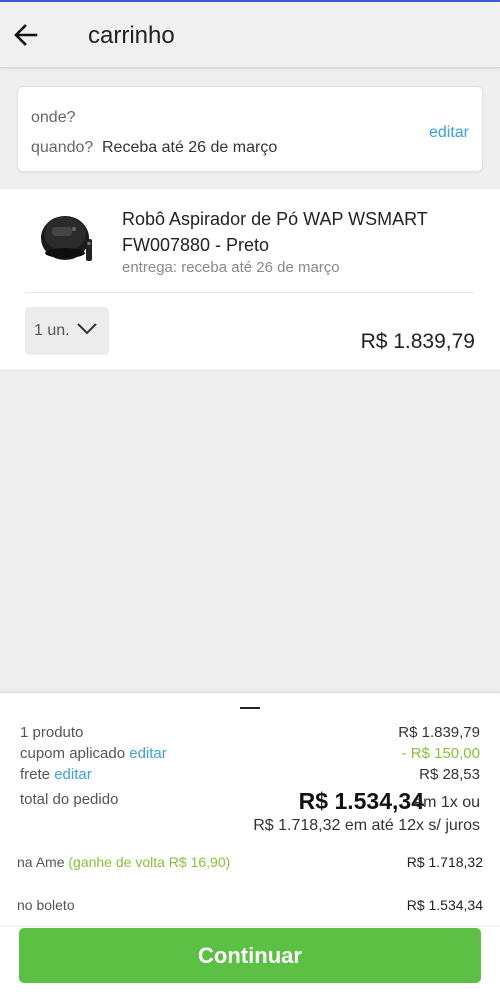 The image size is (500, 1002). What do you see at coordinates (417, 341) in the screenshot?
I see `product-price: R$ 1.839,79` at bounding box center [417, 341].